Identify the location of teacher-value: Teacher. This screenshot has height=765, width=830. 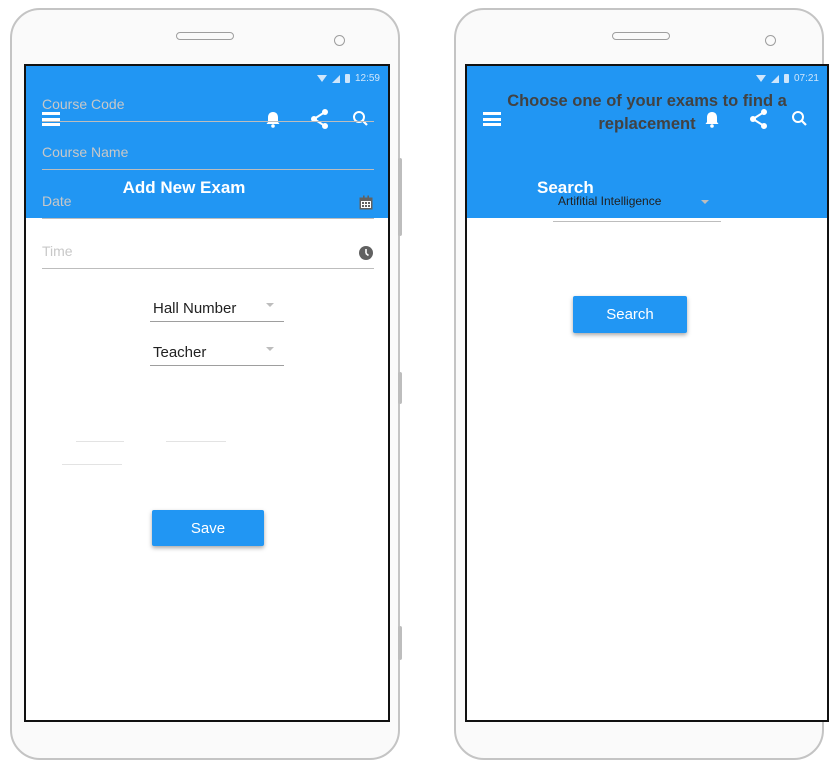
(180, 352).